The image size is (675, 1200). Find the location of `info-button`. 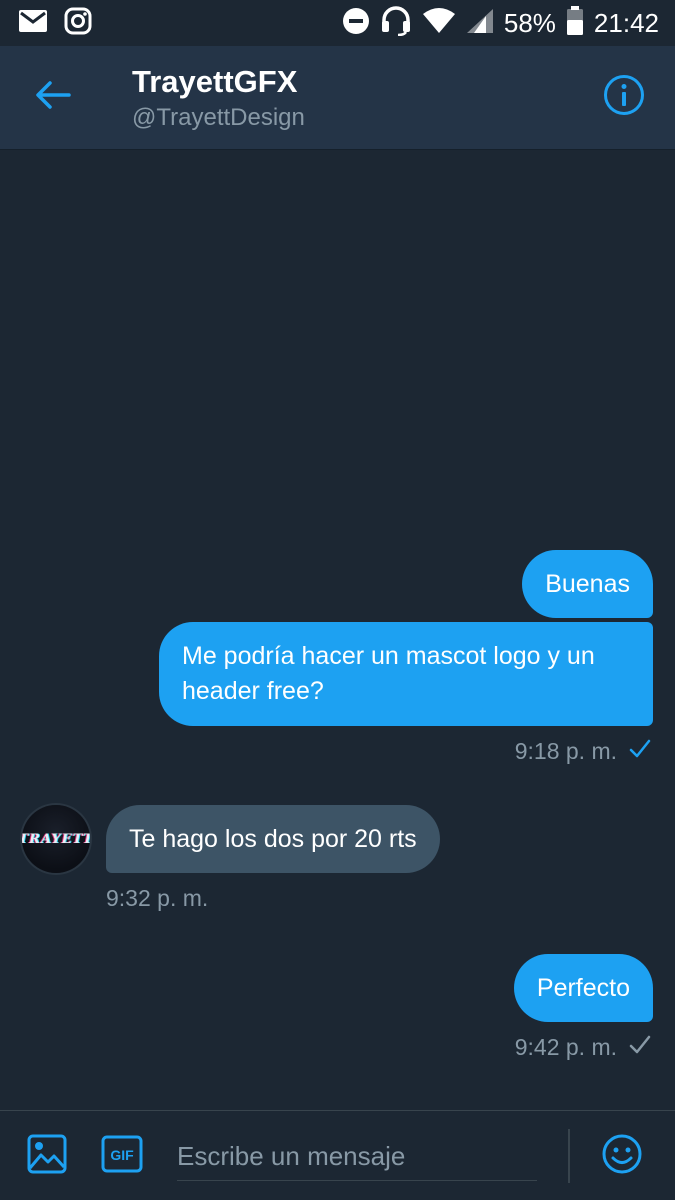

info-button is located at coordinates (624, 97).